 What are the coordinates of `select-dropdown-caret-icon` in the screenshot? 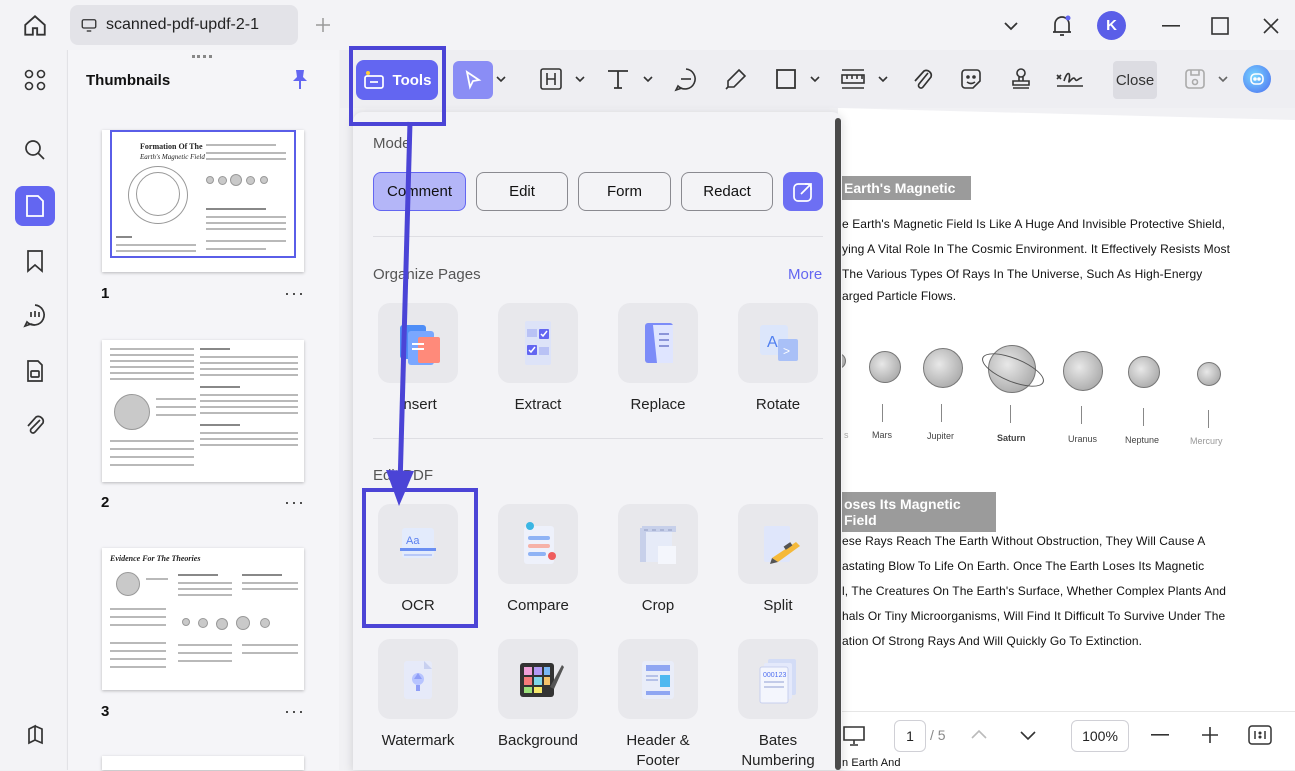 It's located at (501, 79).